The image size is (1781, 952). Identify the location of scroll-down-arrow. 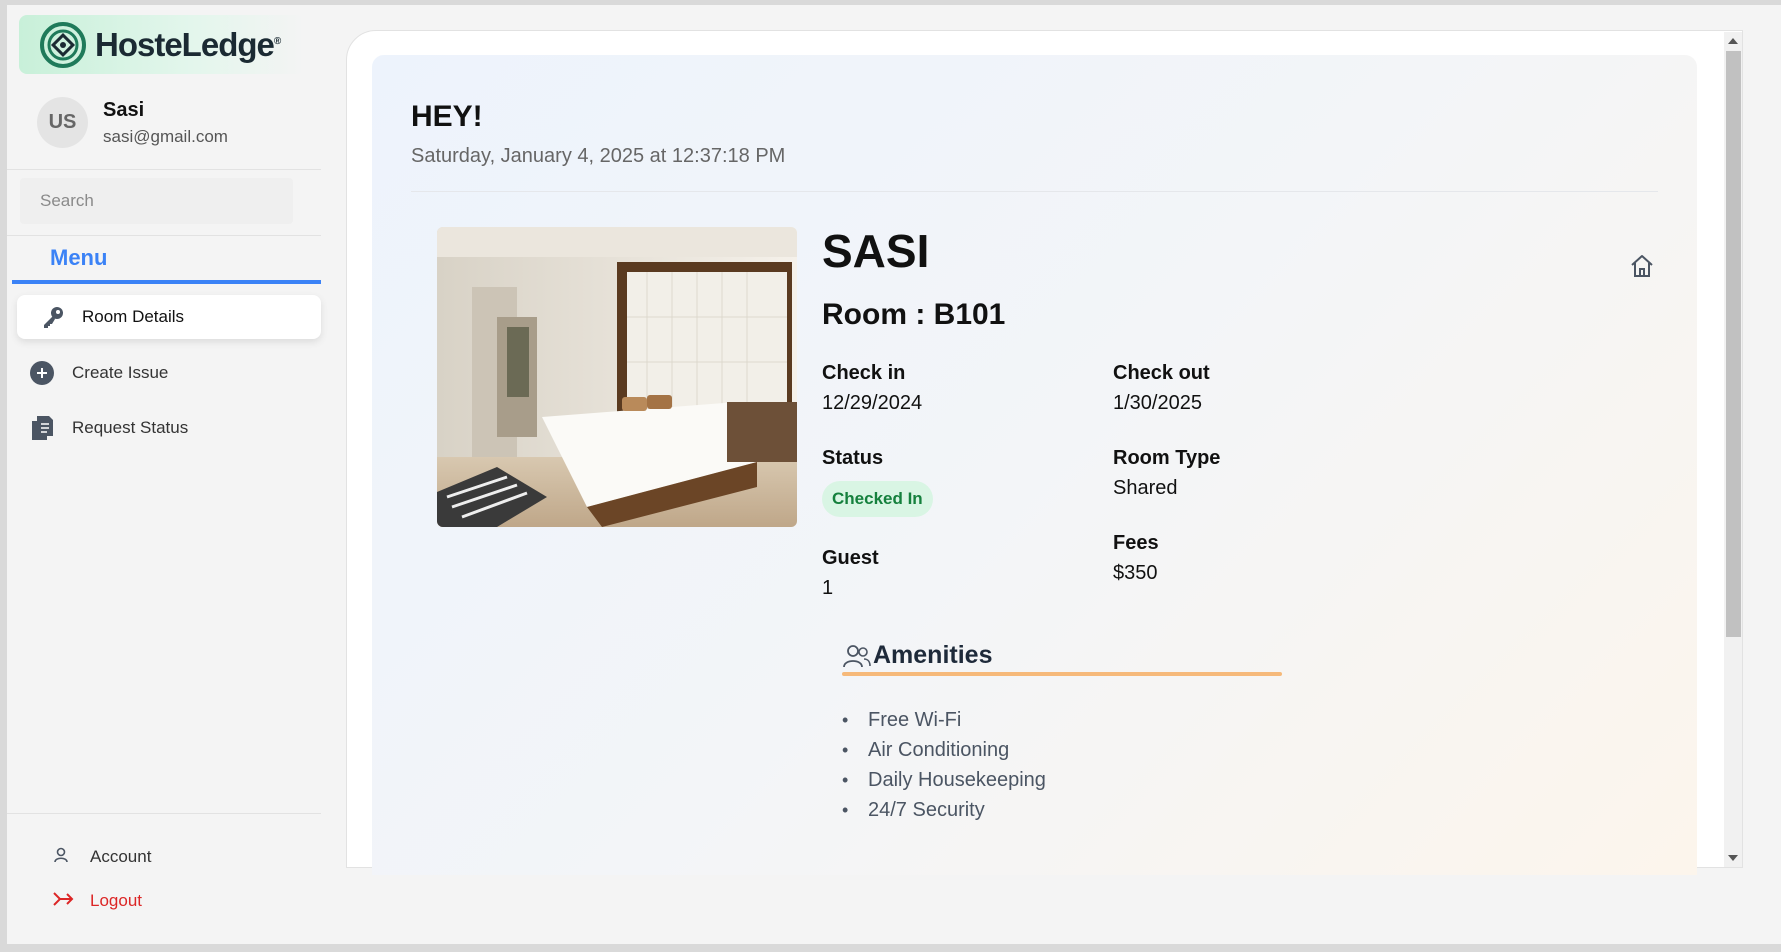
(1733, 858).